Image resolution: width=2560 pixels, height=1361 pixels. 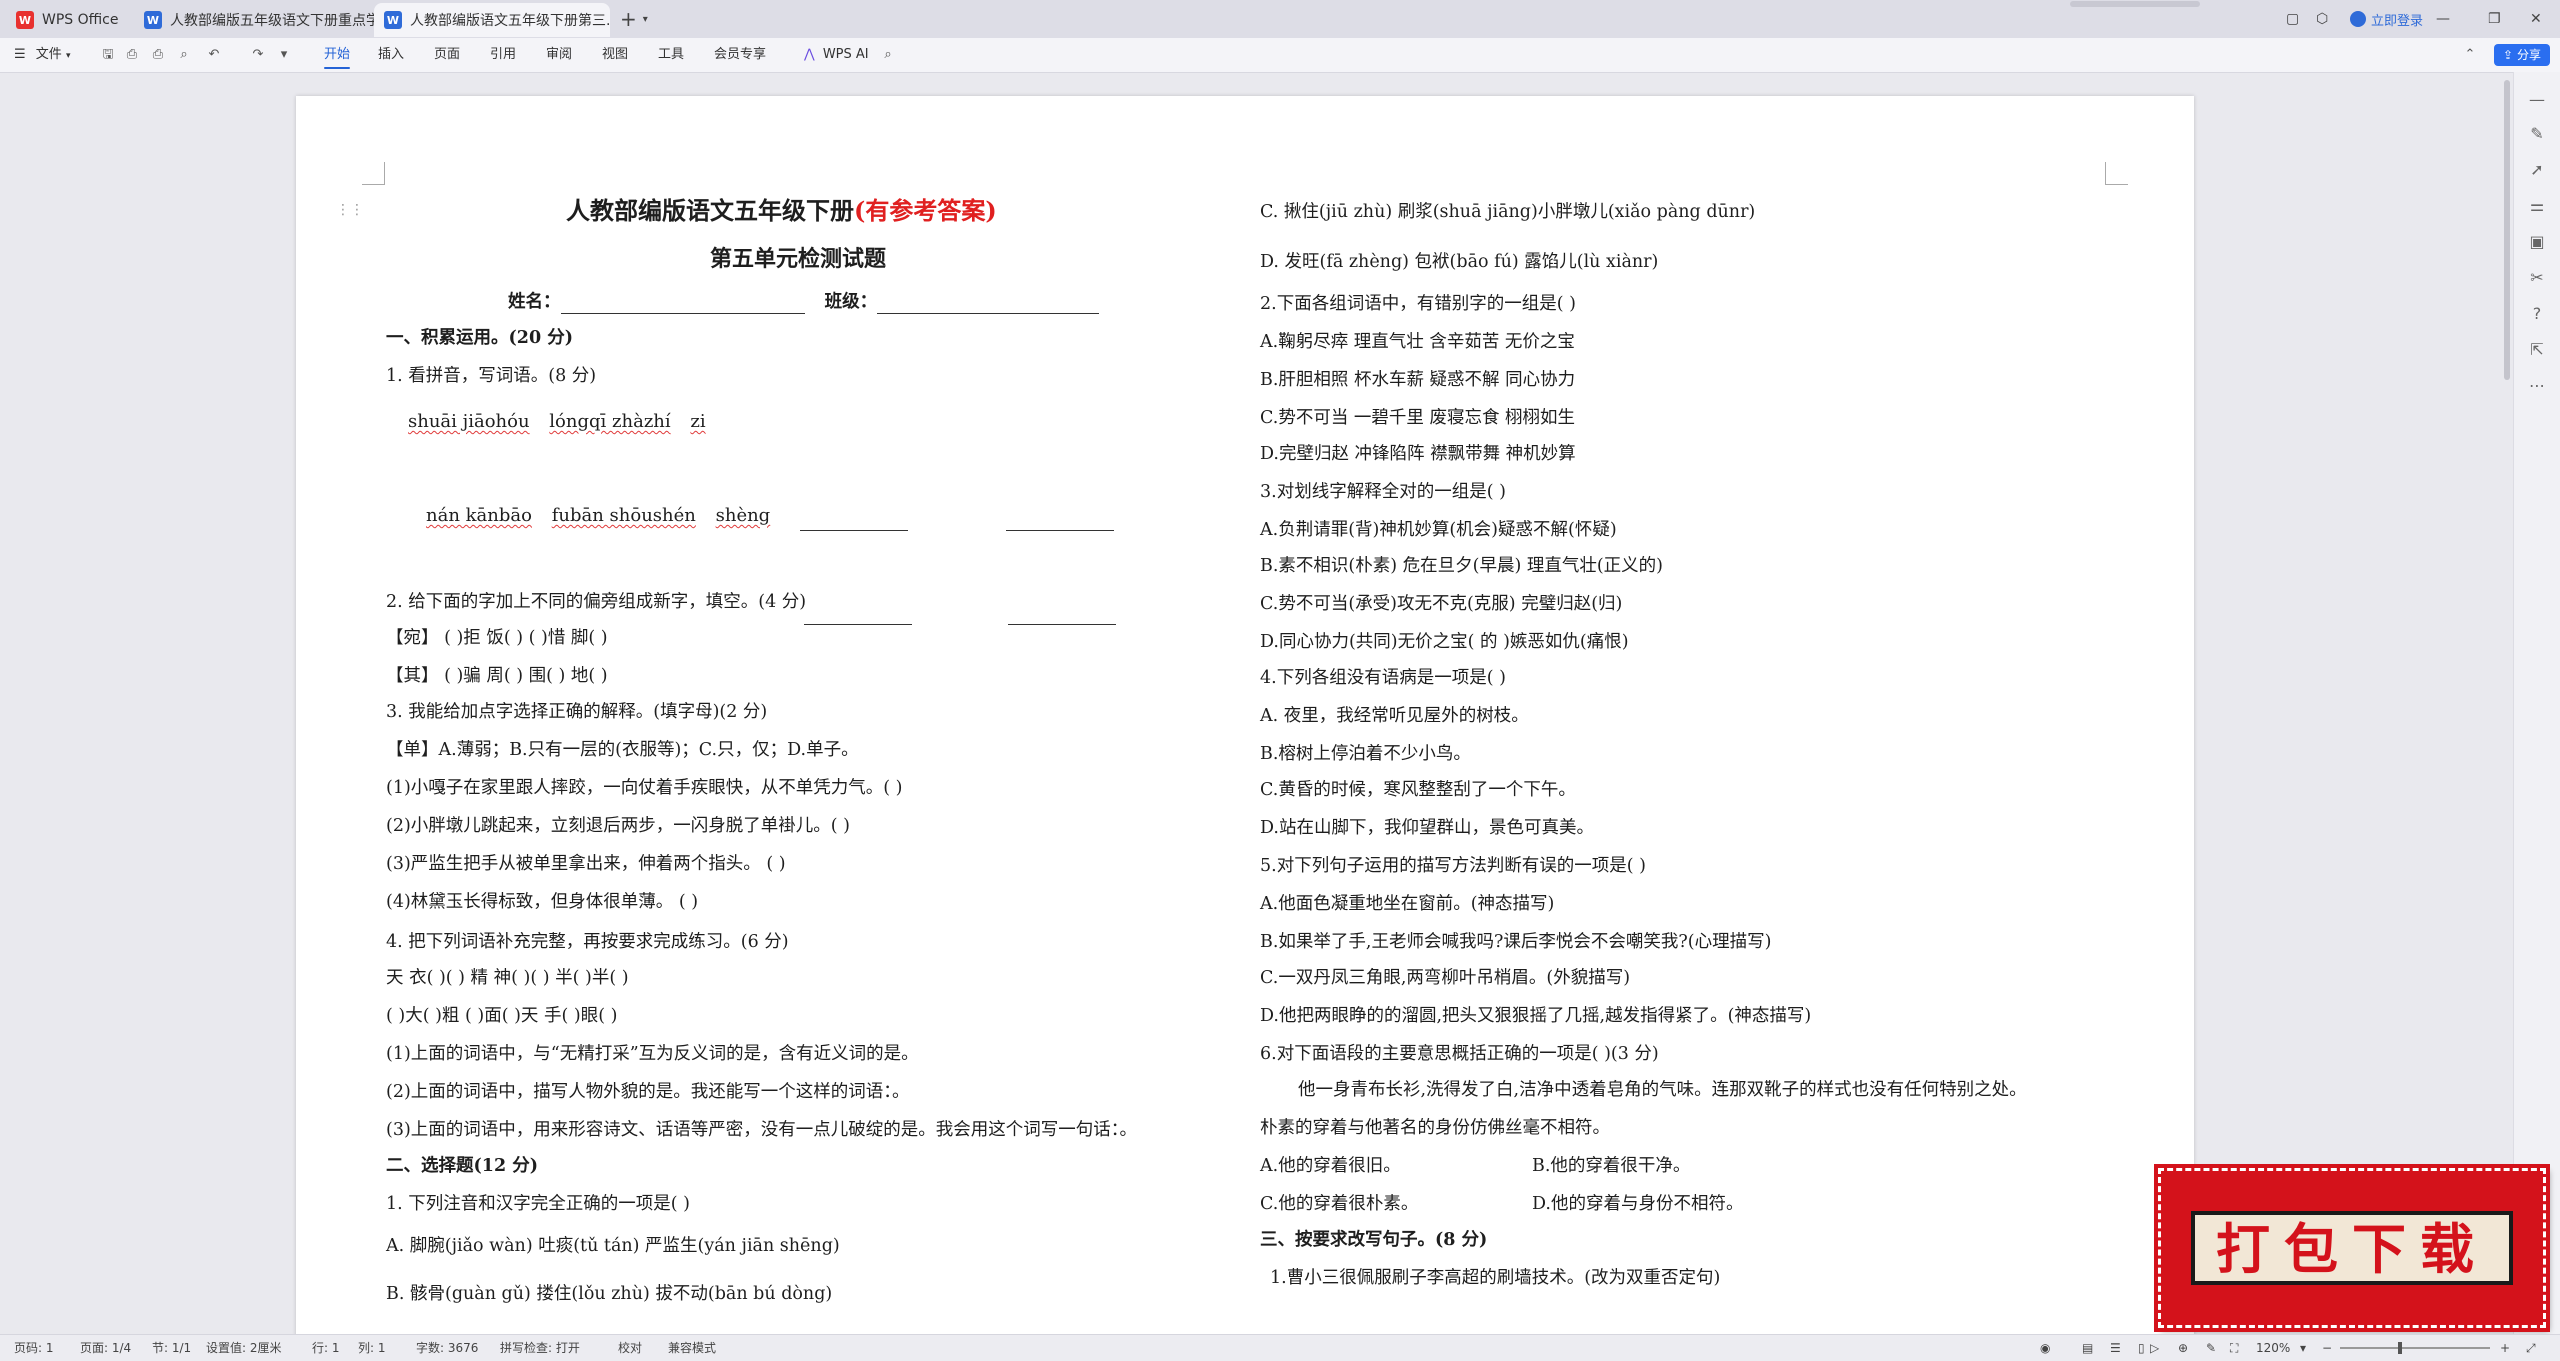 What do you see at coordinates (1365, 754) in the screenshot?
I see `option-text: B.榕树上停泊着不少小鸟。` at bounding box center [1365, 754].